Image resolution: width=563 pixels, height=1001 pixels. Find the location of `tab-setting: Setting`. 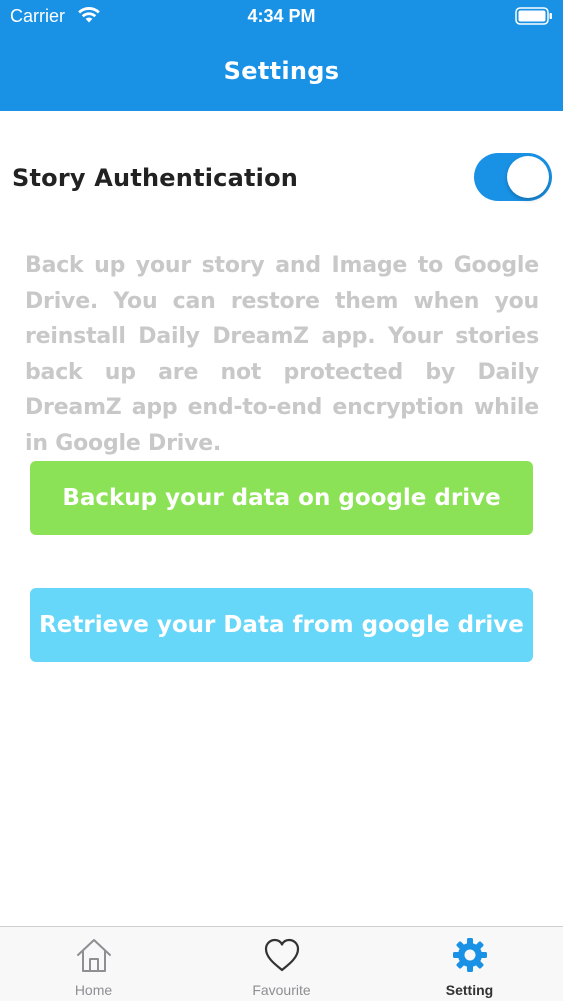

tab-setting: Setting is located at coordinates (469, 964).